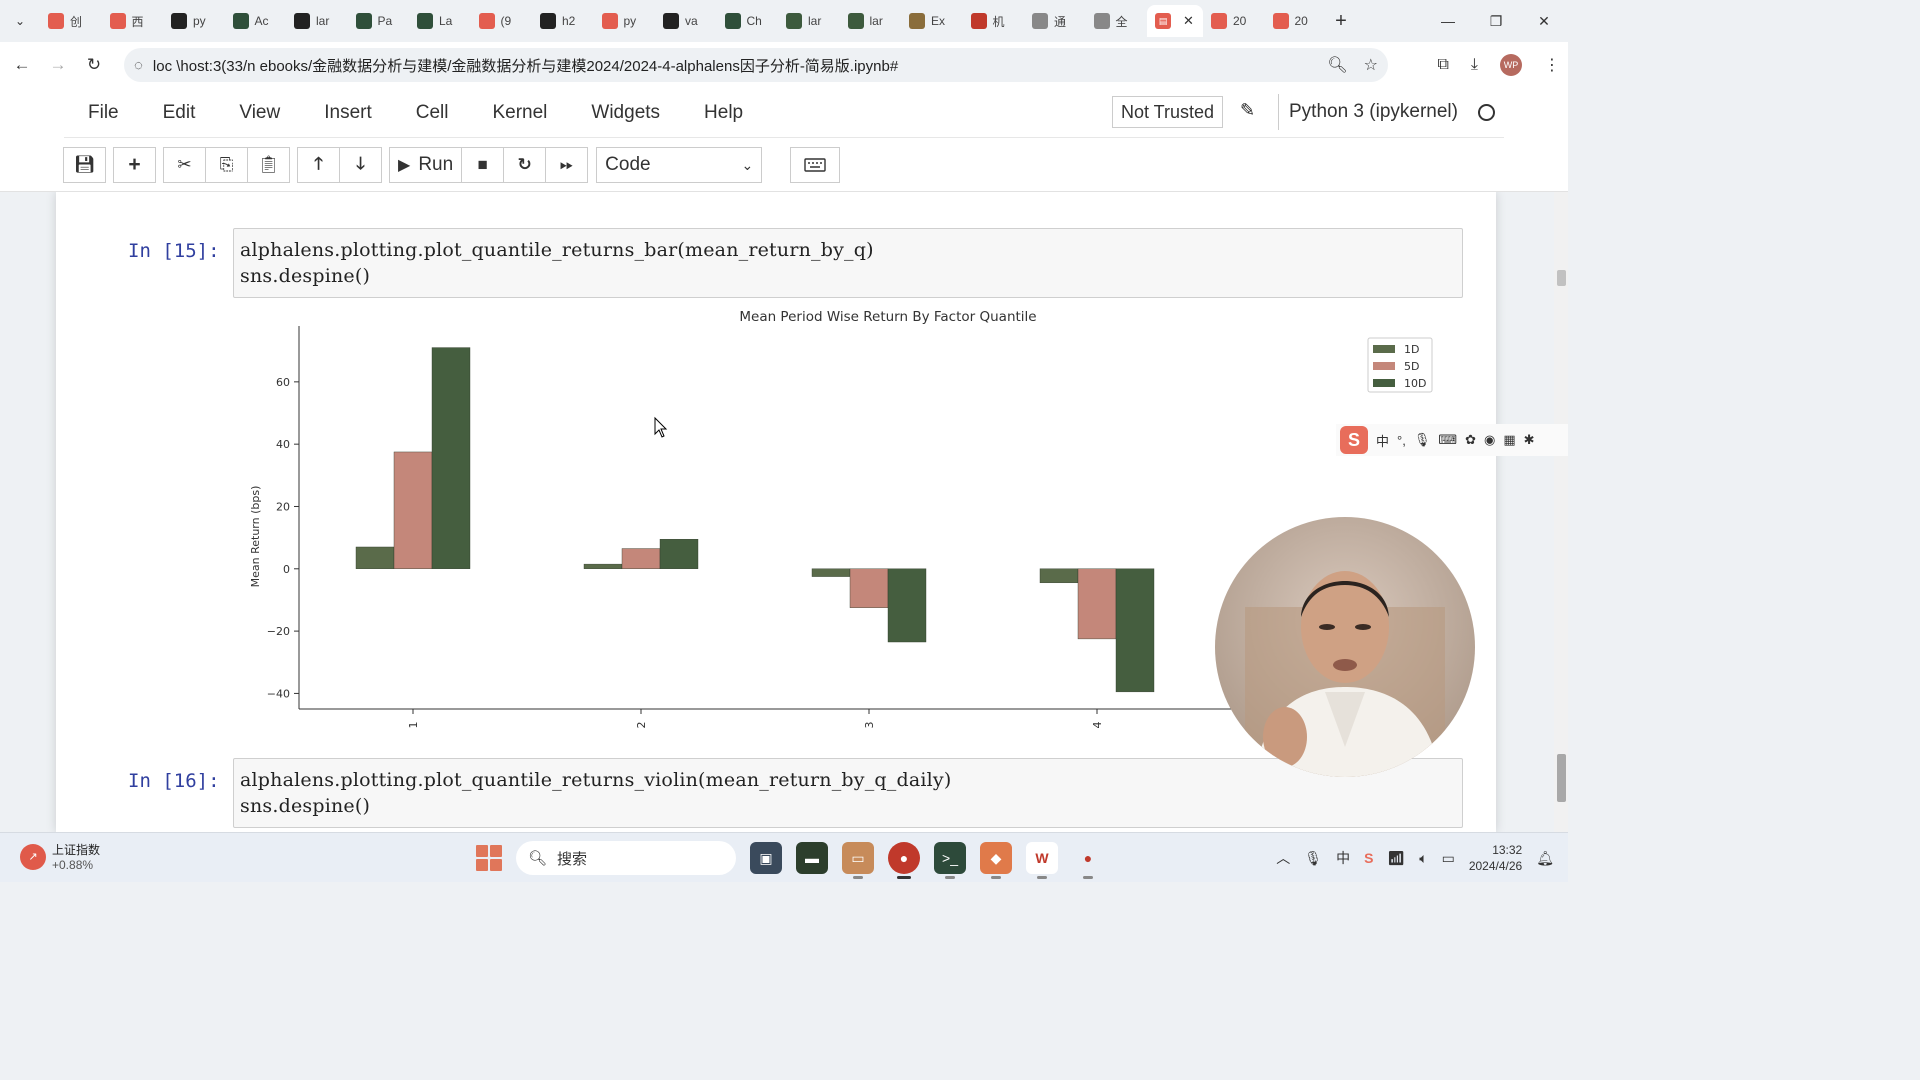  Describe the element at coordinates (1489, 440) in the screenshot. I see `game-icon: ◉` at that location.